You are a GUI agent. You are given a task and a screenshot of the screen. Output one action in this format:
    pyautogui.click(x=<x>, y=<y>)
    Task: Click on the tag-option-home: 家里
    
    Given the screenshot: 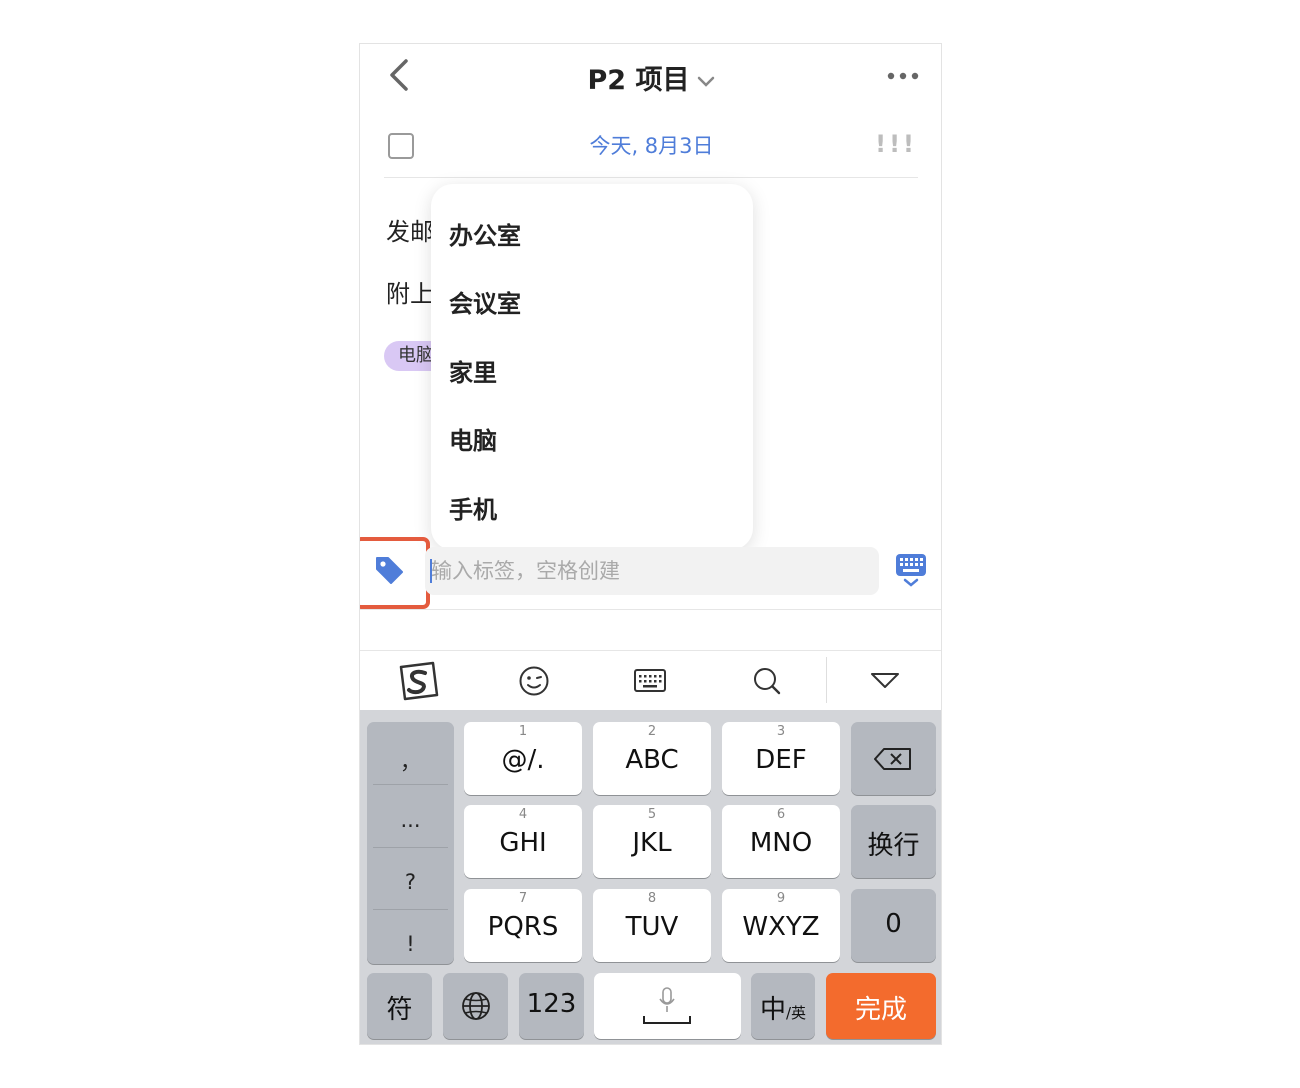 What is the action you would take?
    pyautogui.click(x=473, y=370)
    